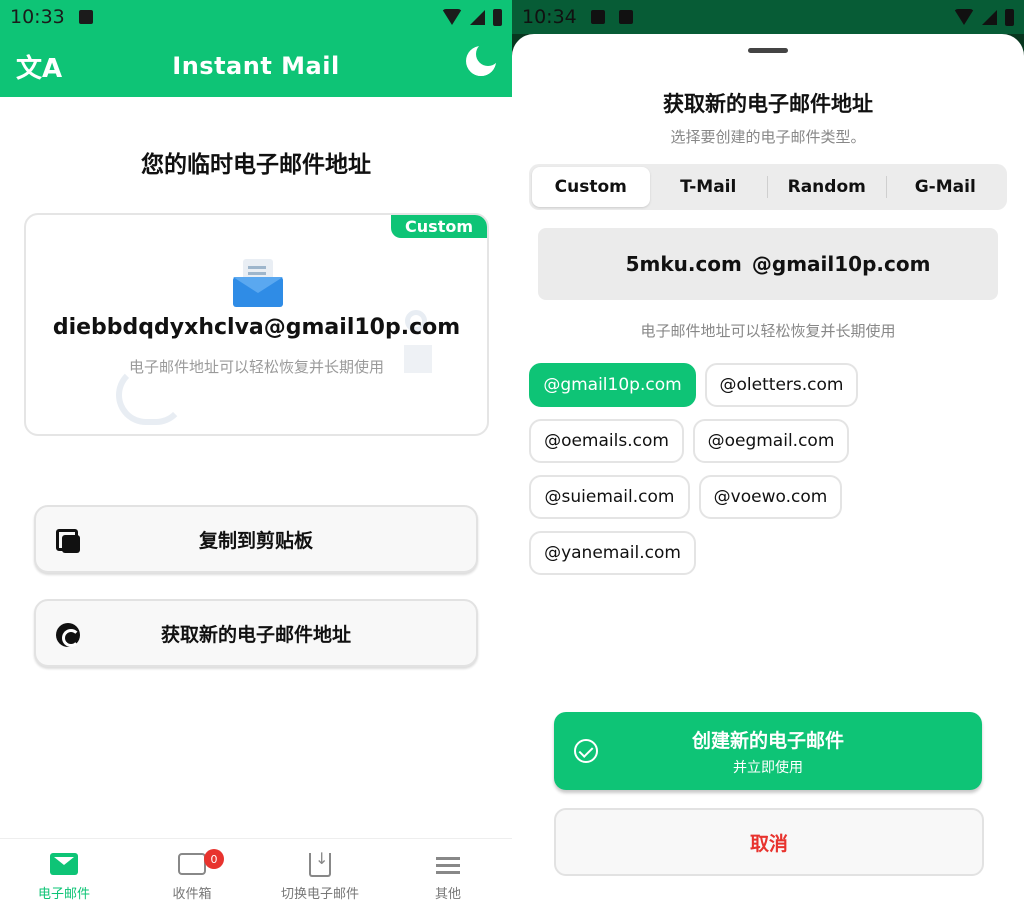 The image size is (1024, 910). I want to click on image-icon, so click(597, 17).